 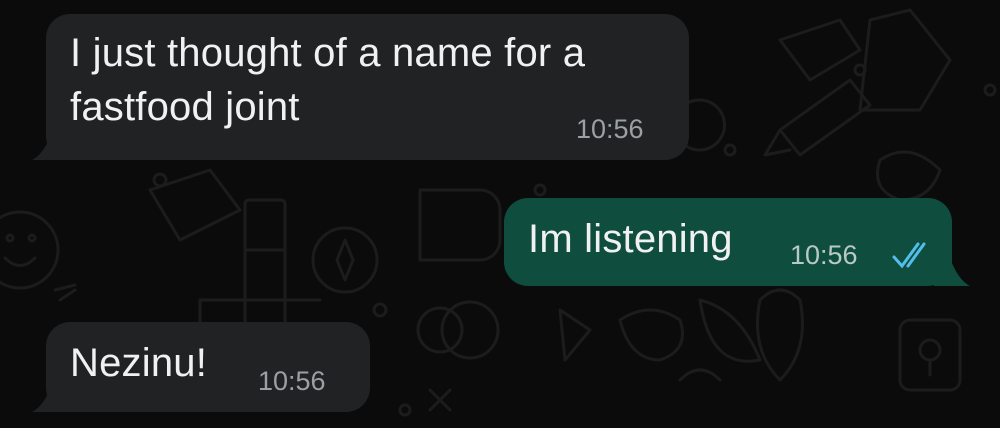 I want to click on message-text: Im listening, so click(x=630, y=239).